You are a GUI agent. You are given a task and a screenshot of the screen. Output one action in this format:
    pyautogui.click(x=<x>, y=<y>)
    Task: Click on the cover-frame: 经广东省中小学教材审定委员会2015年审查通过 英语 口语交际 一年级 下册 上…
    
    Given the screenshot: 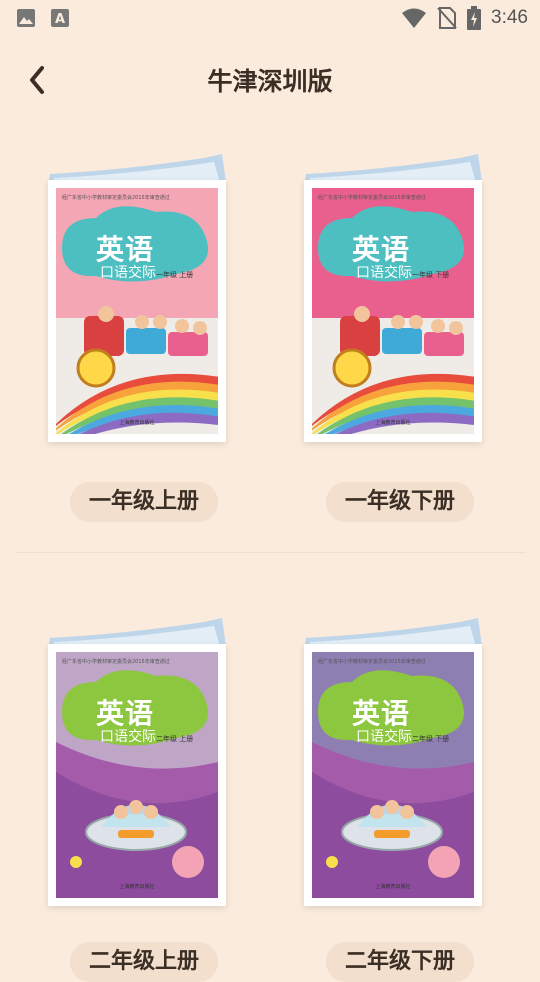 What is the action you would take?
    pyautogui.click(x=393, y=311)
    